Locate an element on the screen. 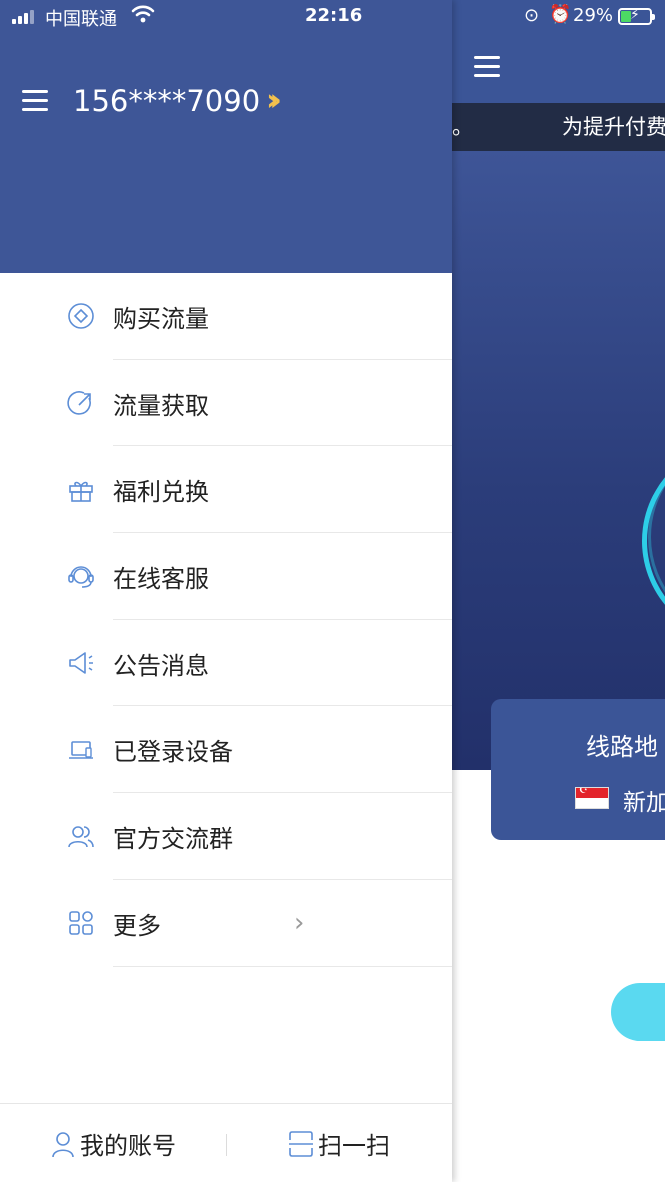 The height and width of the screenshot is (1182, 665). battery-percentage: 29% is located at coordinates (593, 15).